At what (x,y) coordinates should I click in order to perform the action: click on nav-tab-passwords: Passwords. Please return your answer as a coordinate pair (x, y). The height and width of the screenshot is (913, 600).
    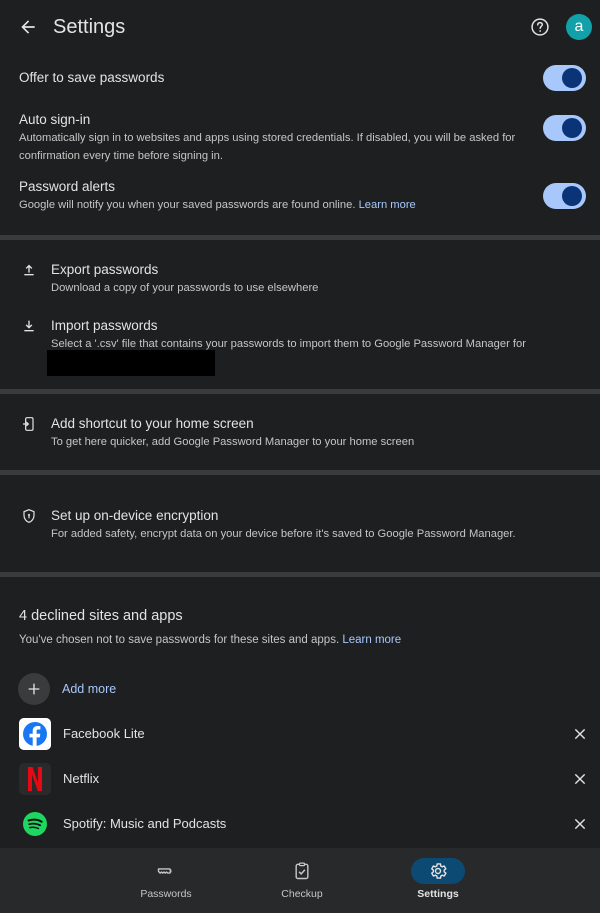
    Looking at the image, I should click on (166, 880).